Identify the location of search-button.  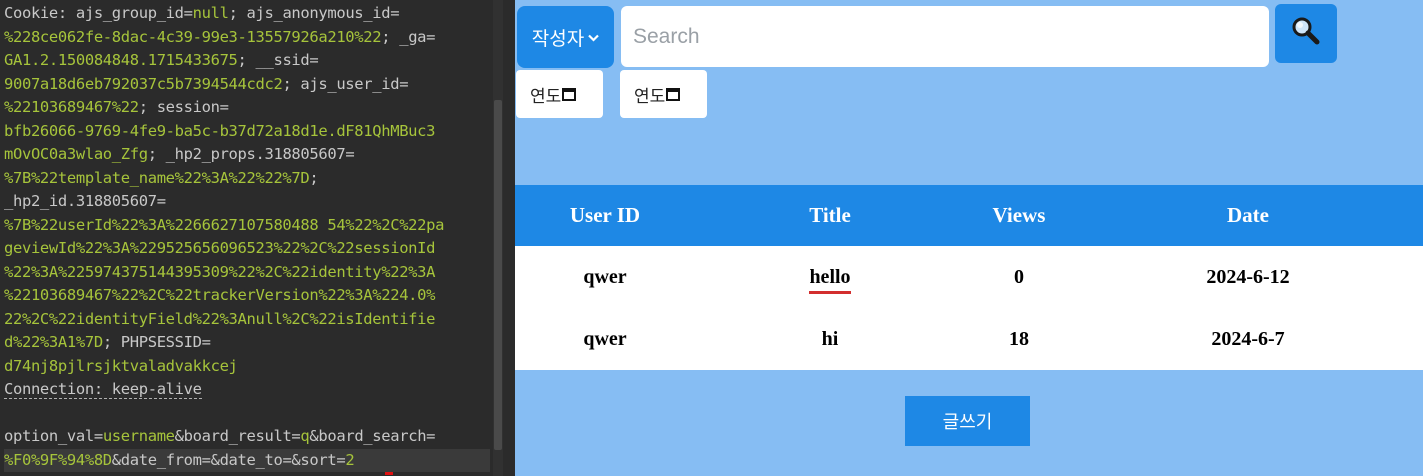
(1306, 33).